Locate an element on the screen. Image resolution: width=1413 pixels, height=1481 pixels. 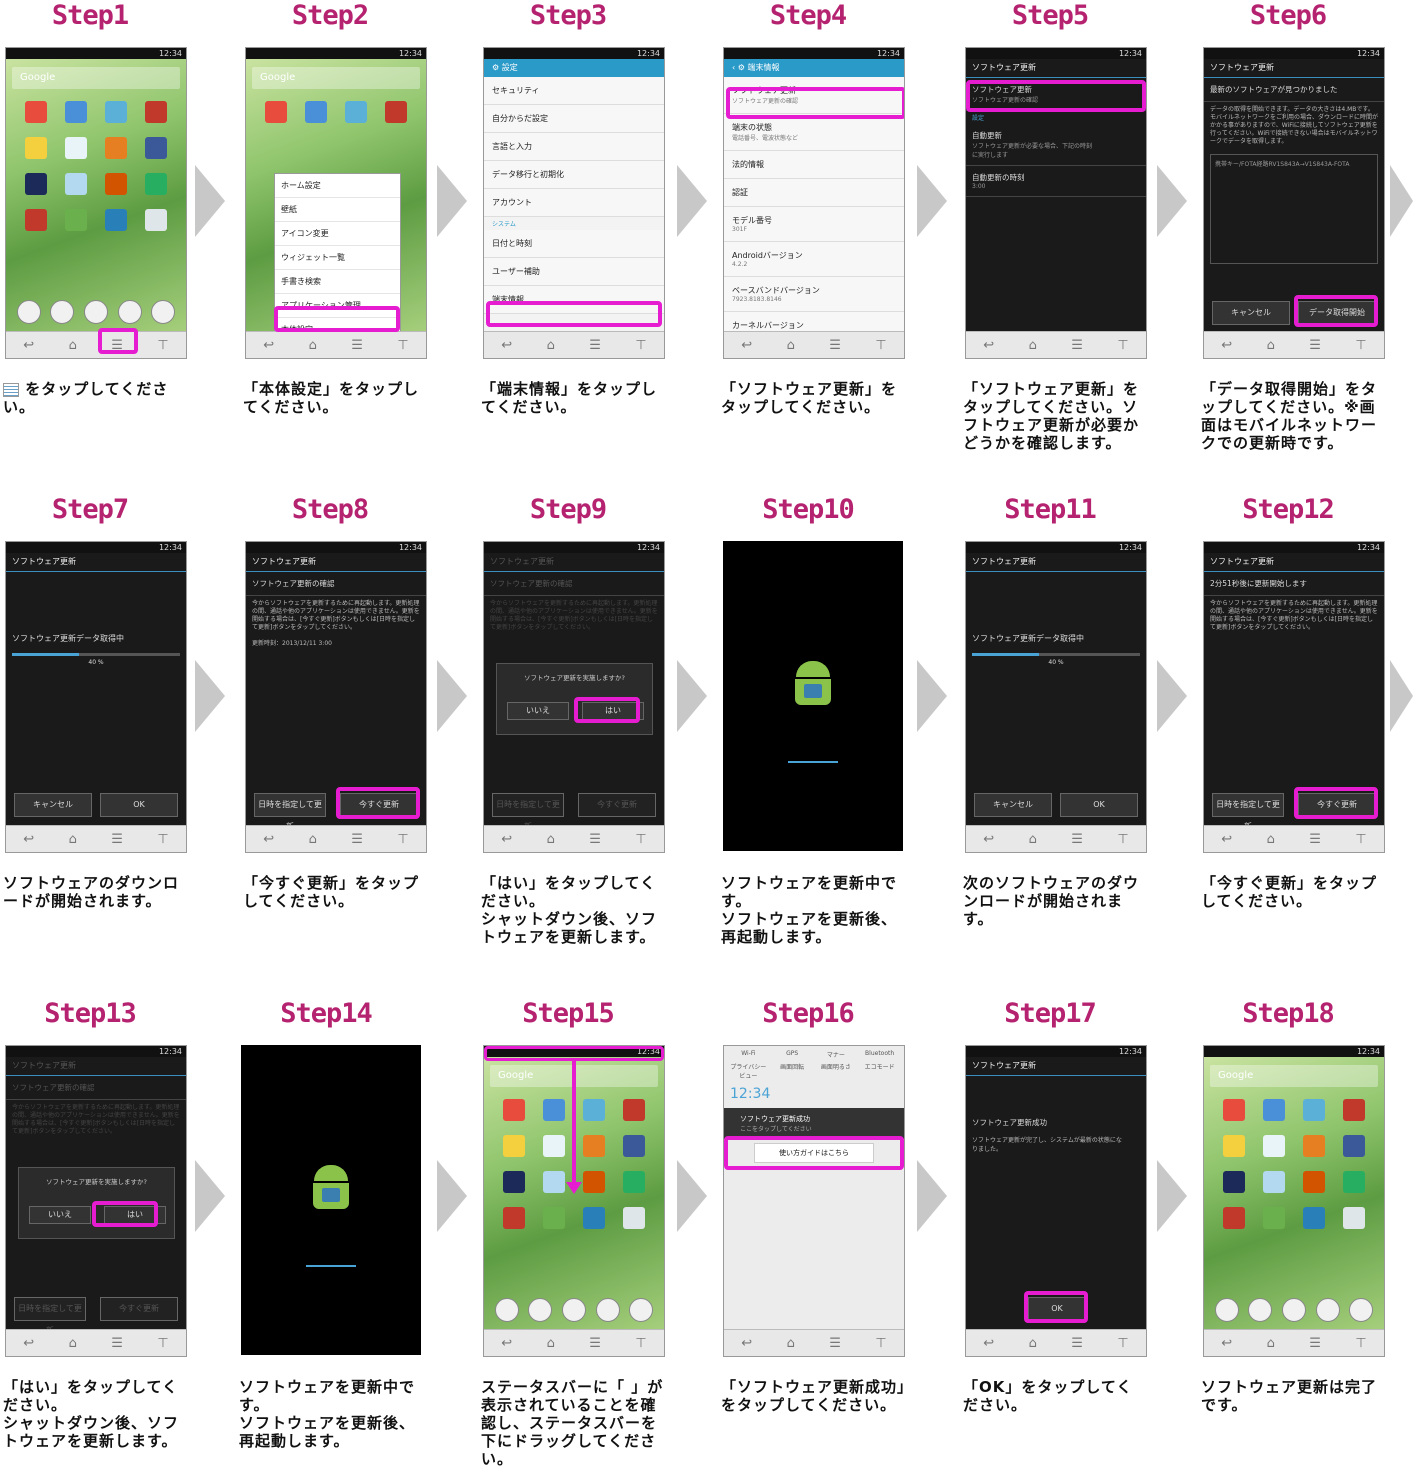
qs-manner: マナー is located at coordinates (836, 1054).